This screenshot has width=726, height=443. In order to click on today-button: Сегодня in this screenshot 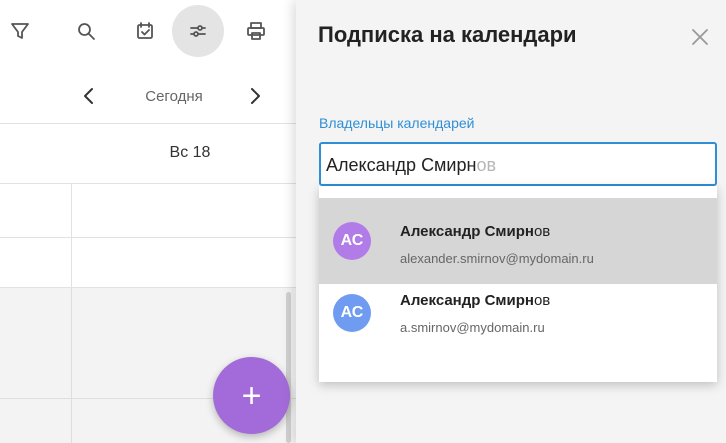, I will do `click(174, 97)`.